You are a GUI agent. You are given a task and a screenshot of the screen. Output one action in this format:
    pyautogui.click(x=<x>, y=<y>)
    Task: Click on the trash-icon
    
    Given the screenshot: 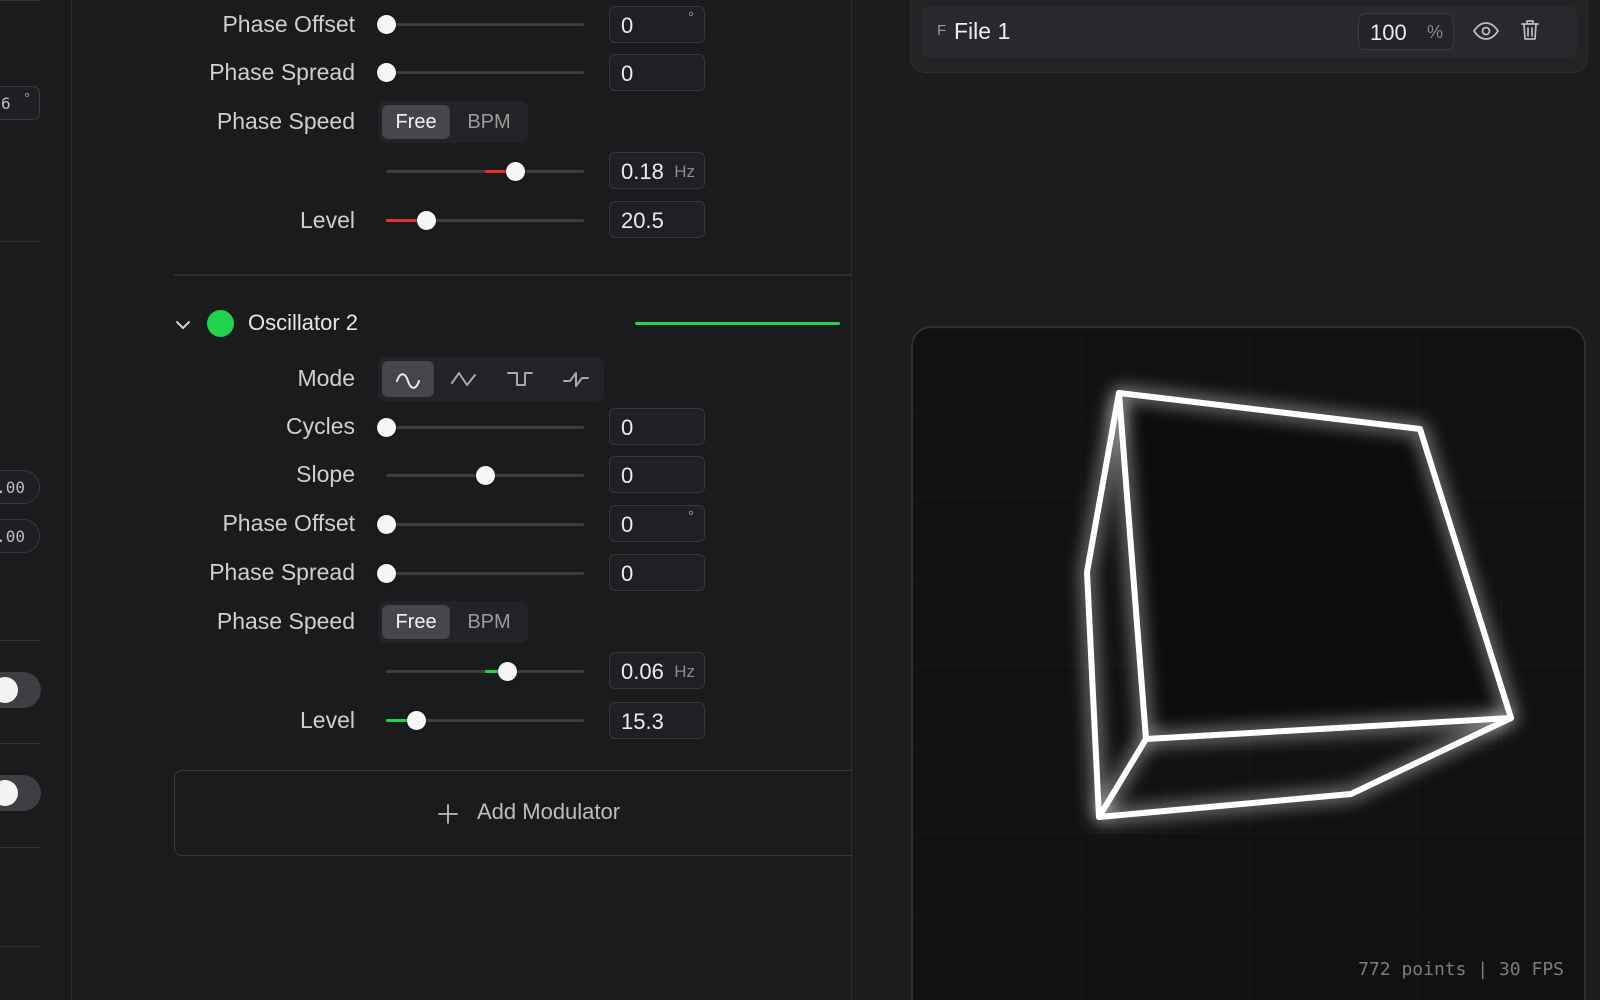 What is the action you would take?
    pyautogui.click(x=1530, y=30)
    